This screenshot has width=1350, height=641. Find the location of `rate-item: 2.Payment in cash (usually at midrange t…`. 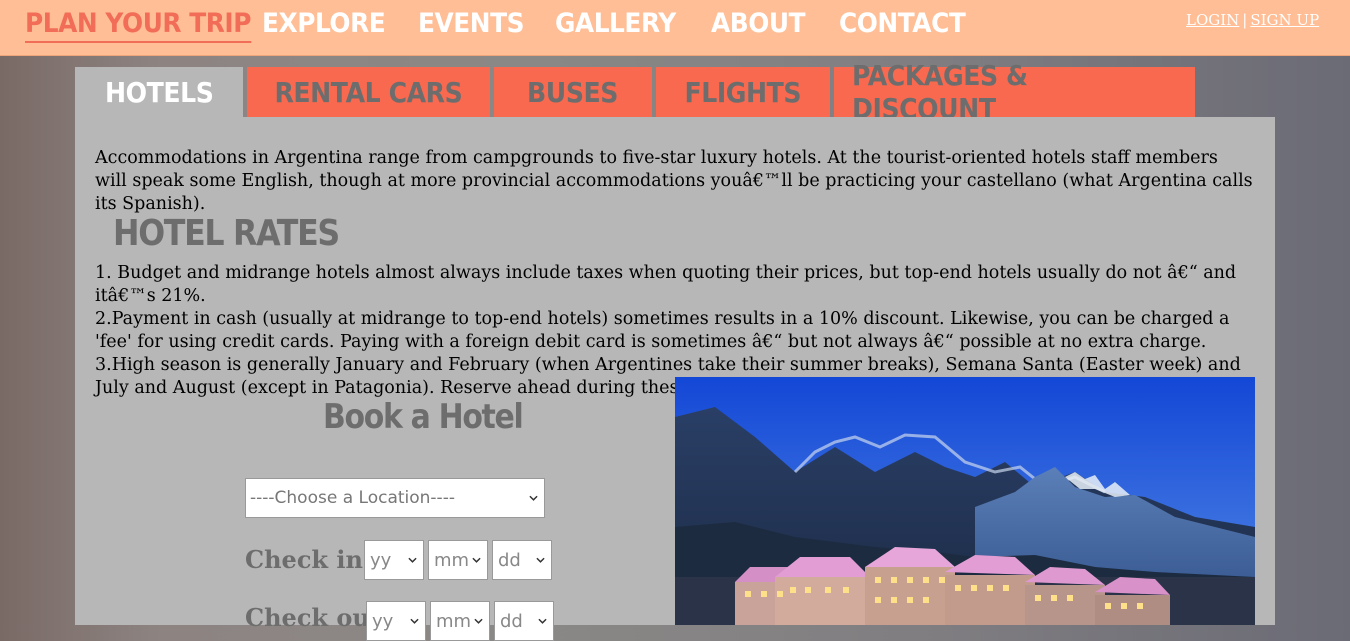

rate-item: 2.Payment in cash (usually at midrange t… is located at coordinates (662, 330).